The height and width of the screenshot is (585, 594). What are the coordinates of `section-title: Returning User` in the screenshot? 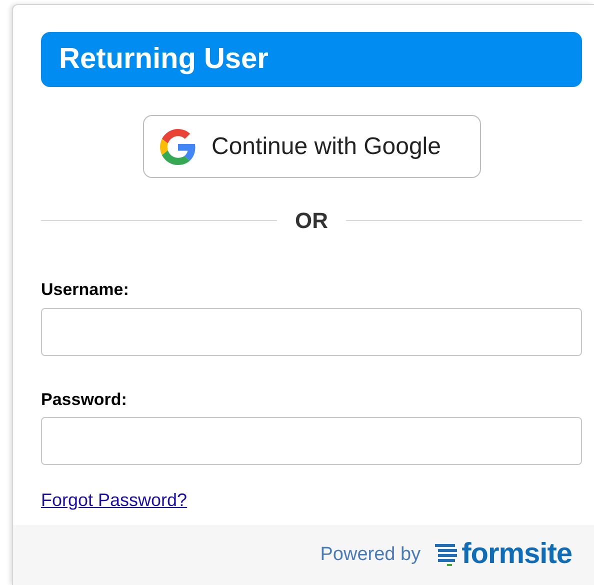 It's located at (163, 59).